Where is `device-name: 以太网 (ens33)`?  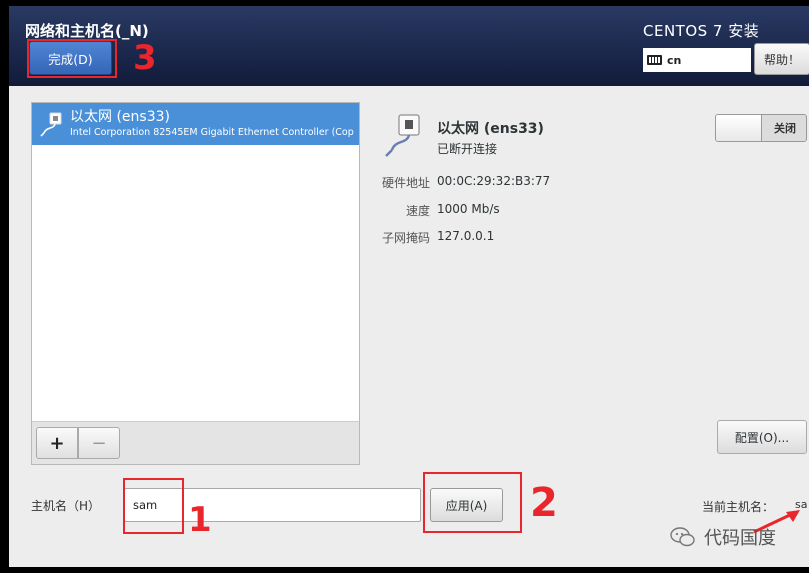 device-name: 以太网 (ens33) is located at coordinates (120, 117).